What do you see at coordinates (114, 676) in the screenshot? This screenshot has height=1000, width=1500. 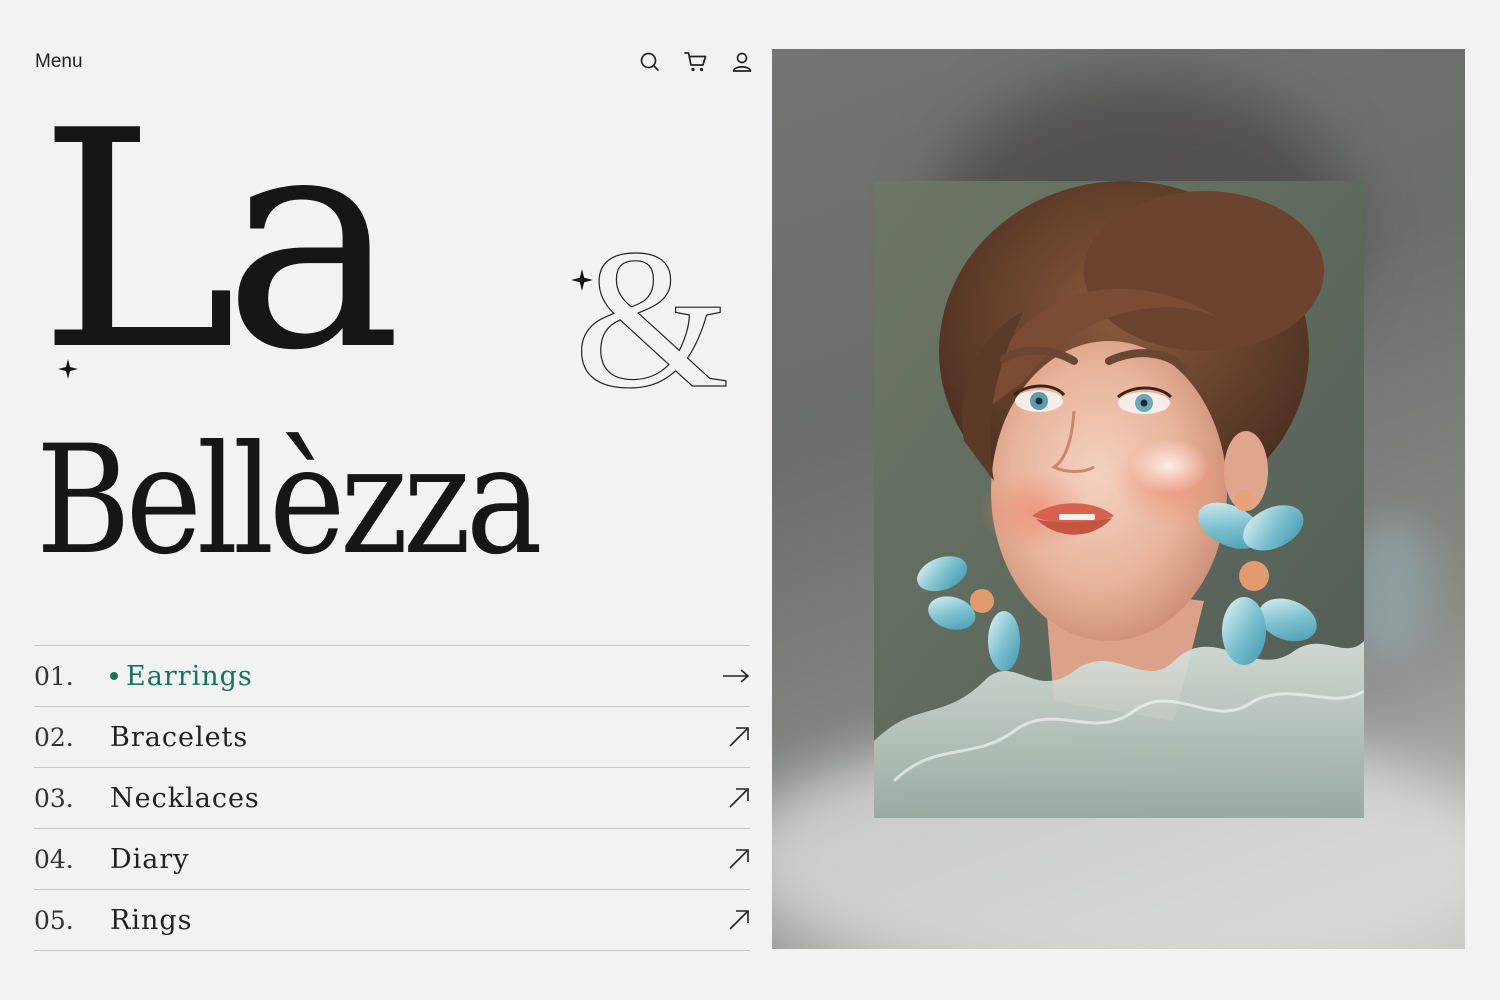 I see `active-dot-icon` at bounding box center [114, 676].